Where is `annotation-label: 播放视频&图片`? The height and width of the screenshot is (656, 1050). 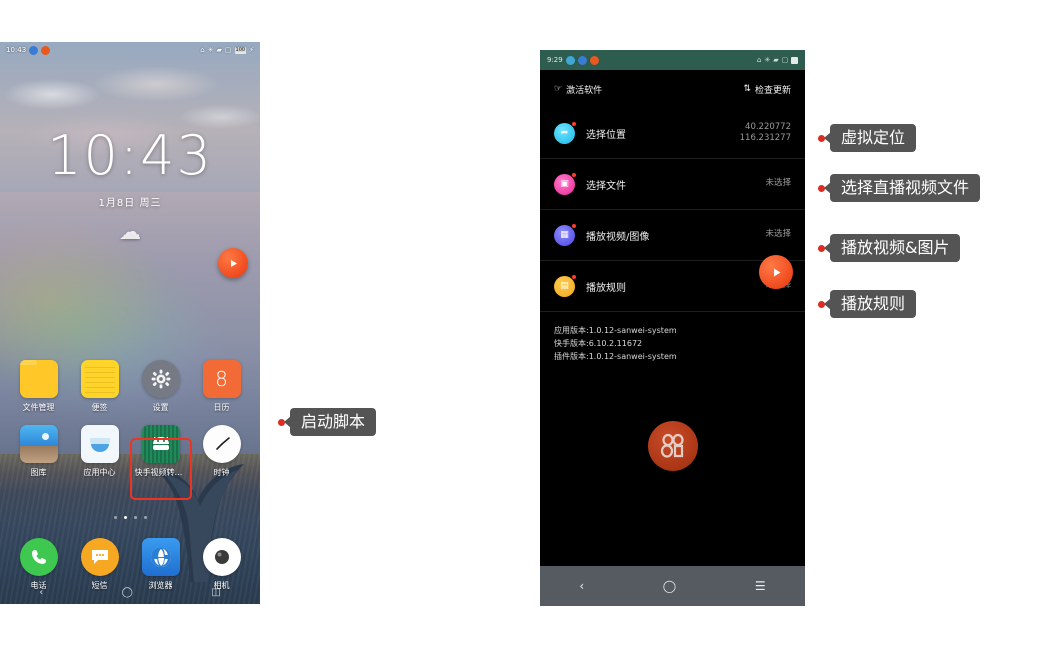
annotation-label: 播放视频&图片 is located at coordinates (895, 248).